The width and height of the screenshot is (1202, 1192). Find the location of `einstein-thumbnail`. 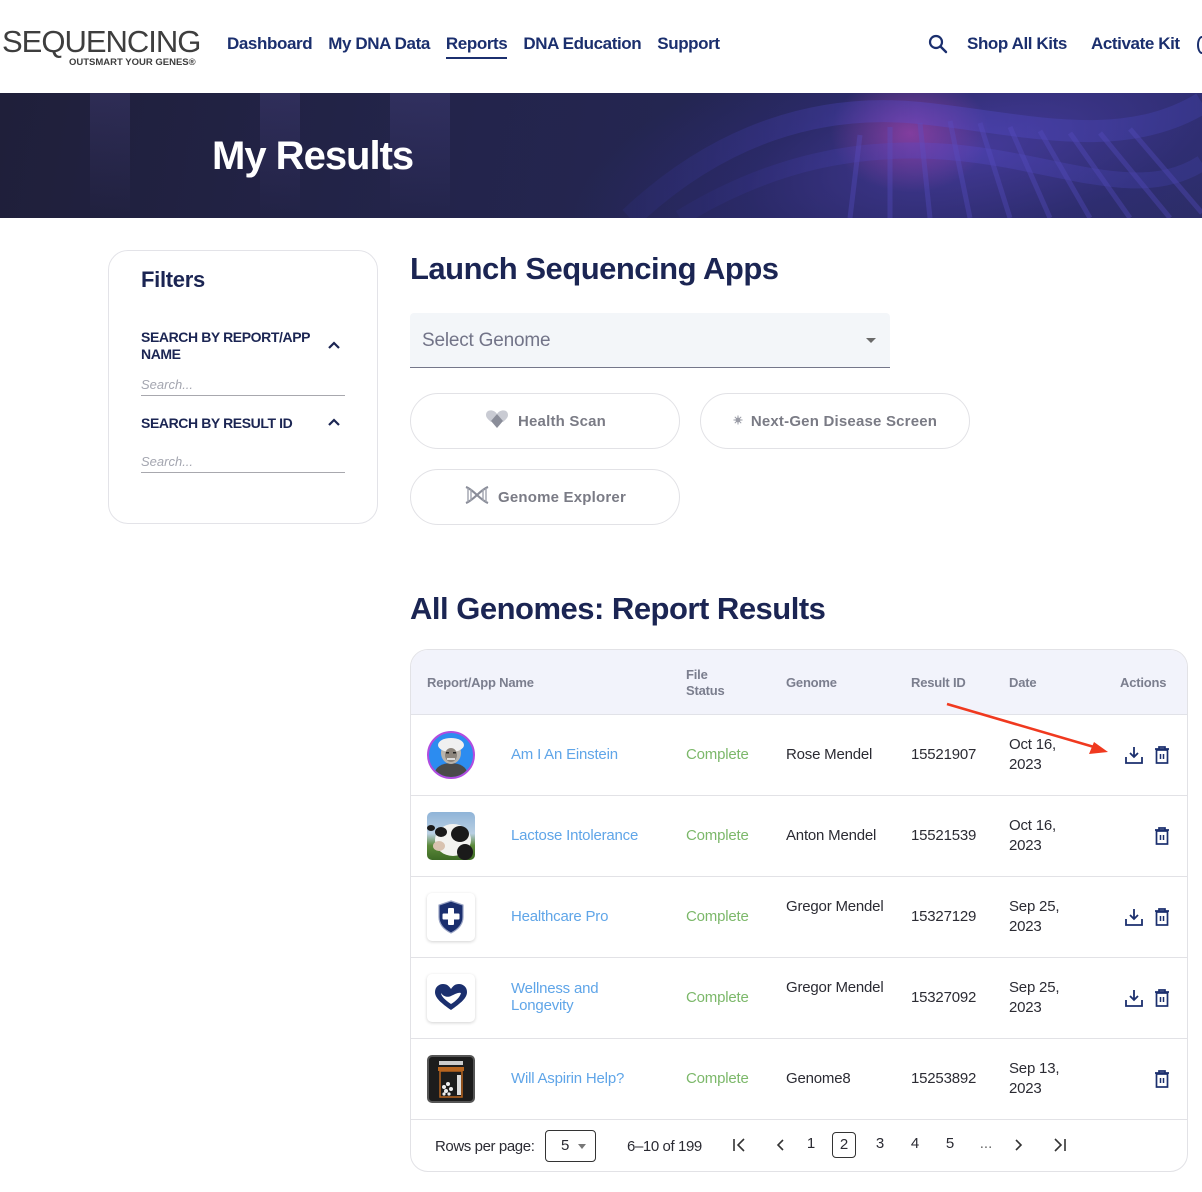

einstein-thumbnail is located at coordinates (451, 755).